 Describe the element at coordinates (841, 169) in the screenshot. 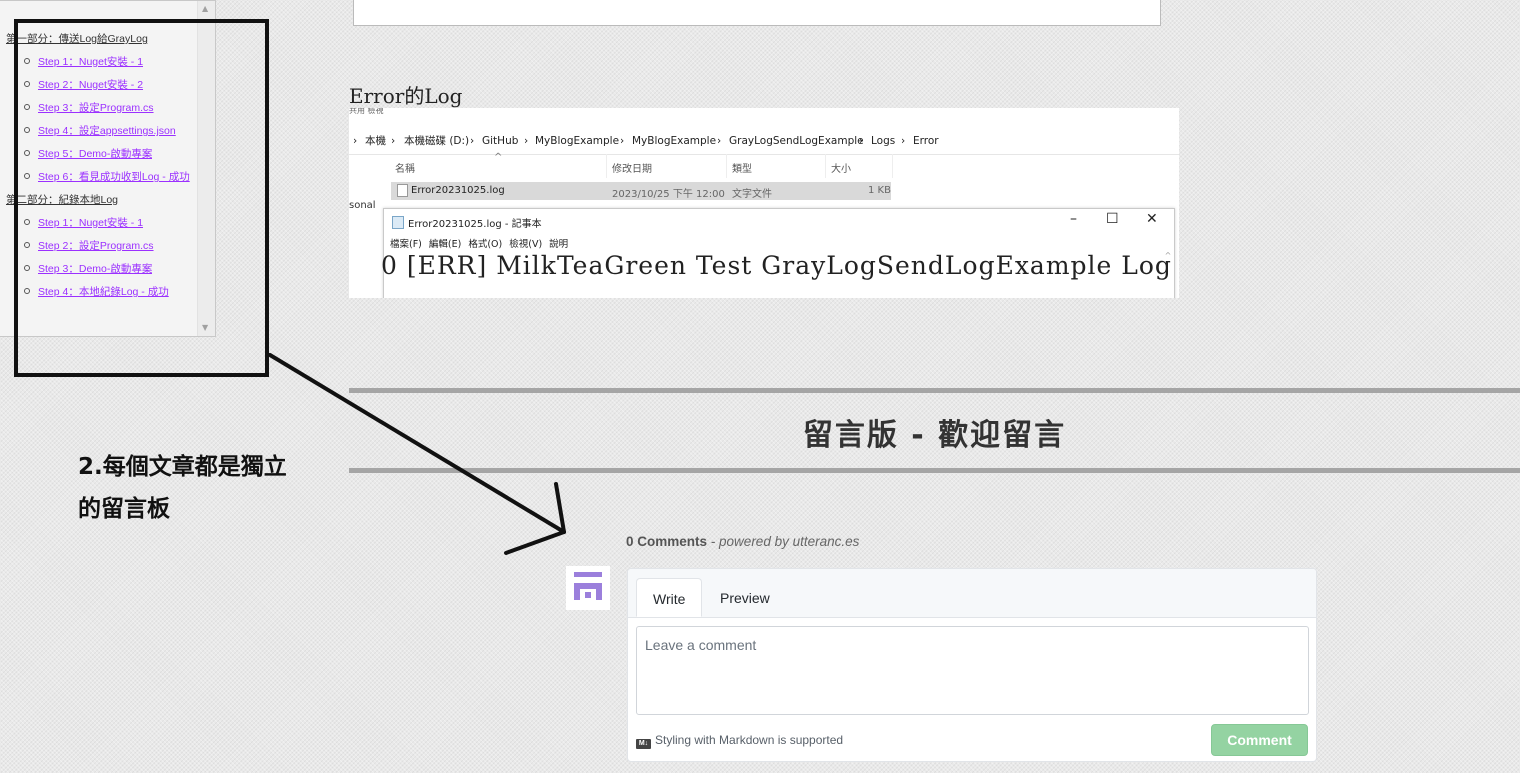

I see `column-header: 大小` at that location.